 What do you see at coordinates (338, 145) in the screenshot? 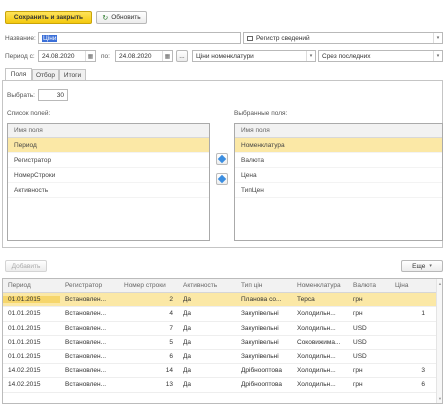
I see `list-item: Номенклатура` at bounding box center [338, 145].